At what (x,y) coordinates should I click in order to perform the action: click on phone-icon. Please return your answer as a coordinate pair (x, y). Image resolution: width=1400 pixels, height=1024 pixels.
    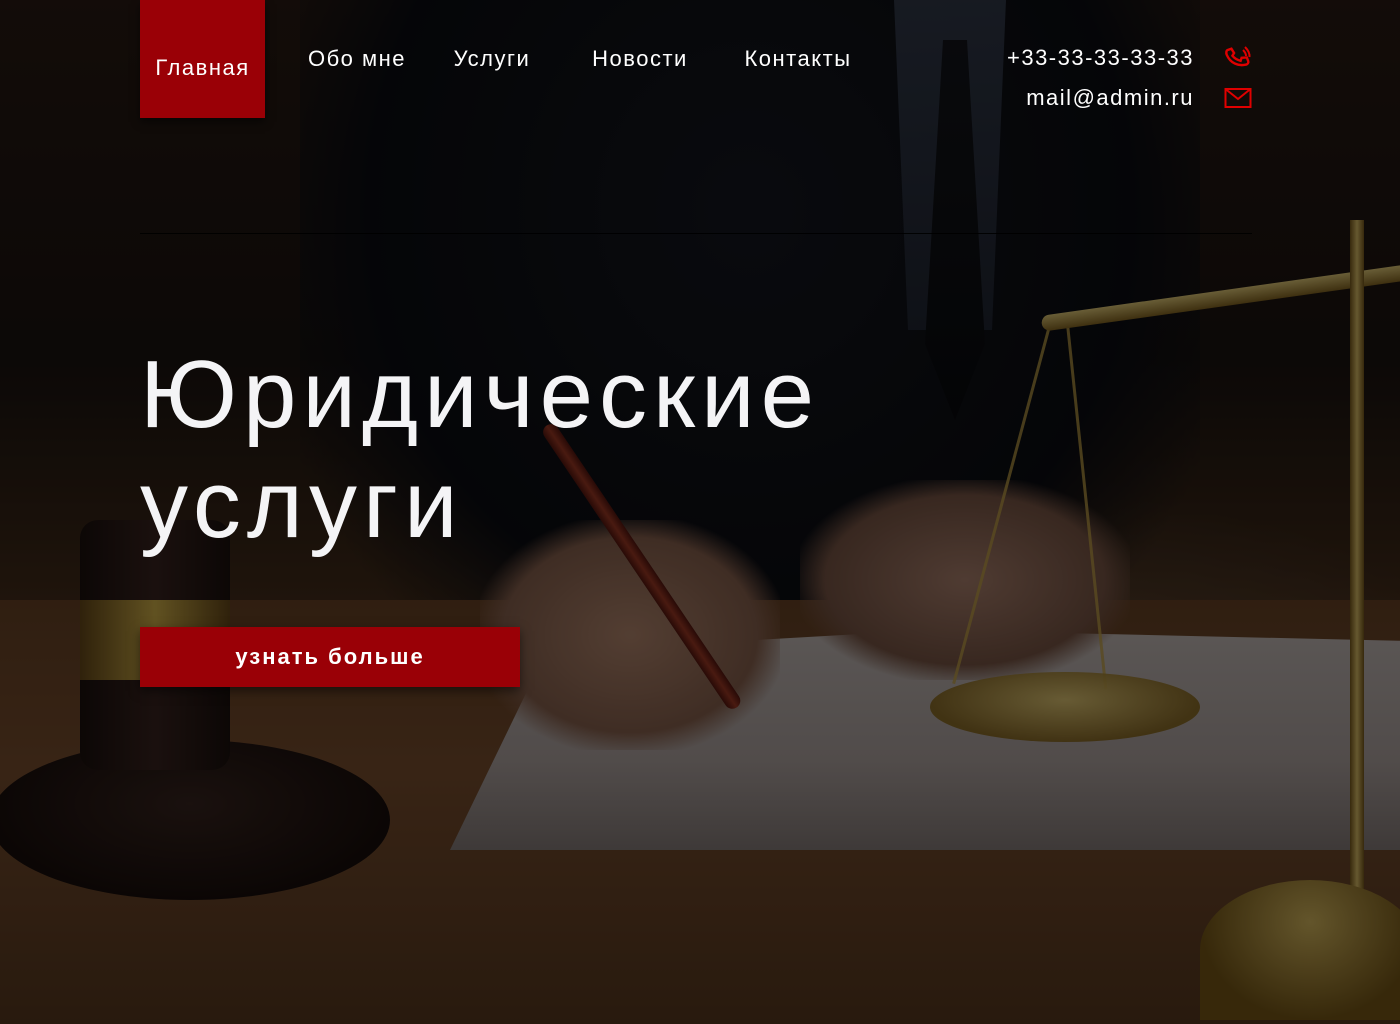
    Looking at the image, I should click on (1238, 58).